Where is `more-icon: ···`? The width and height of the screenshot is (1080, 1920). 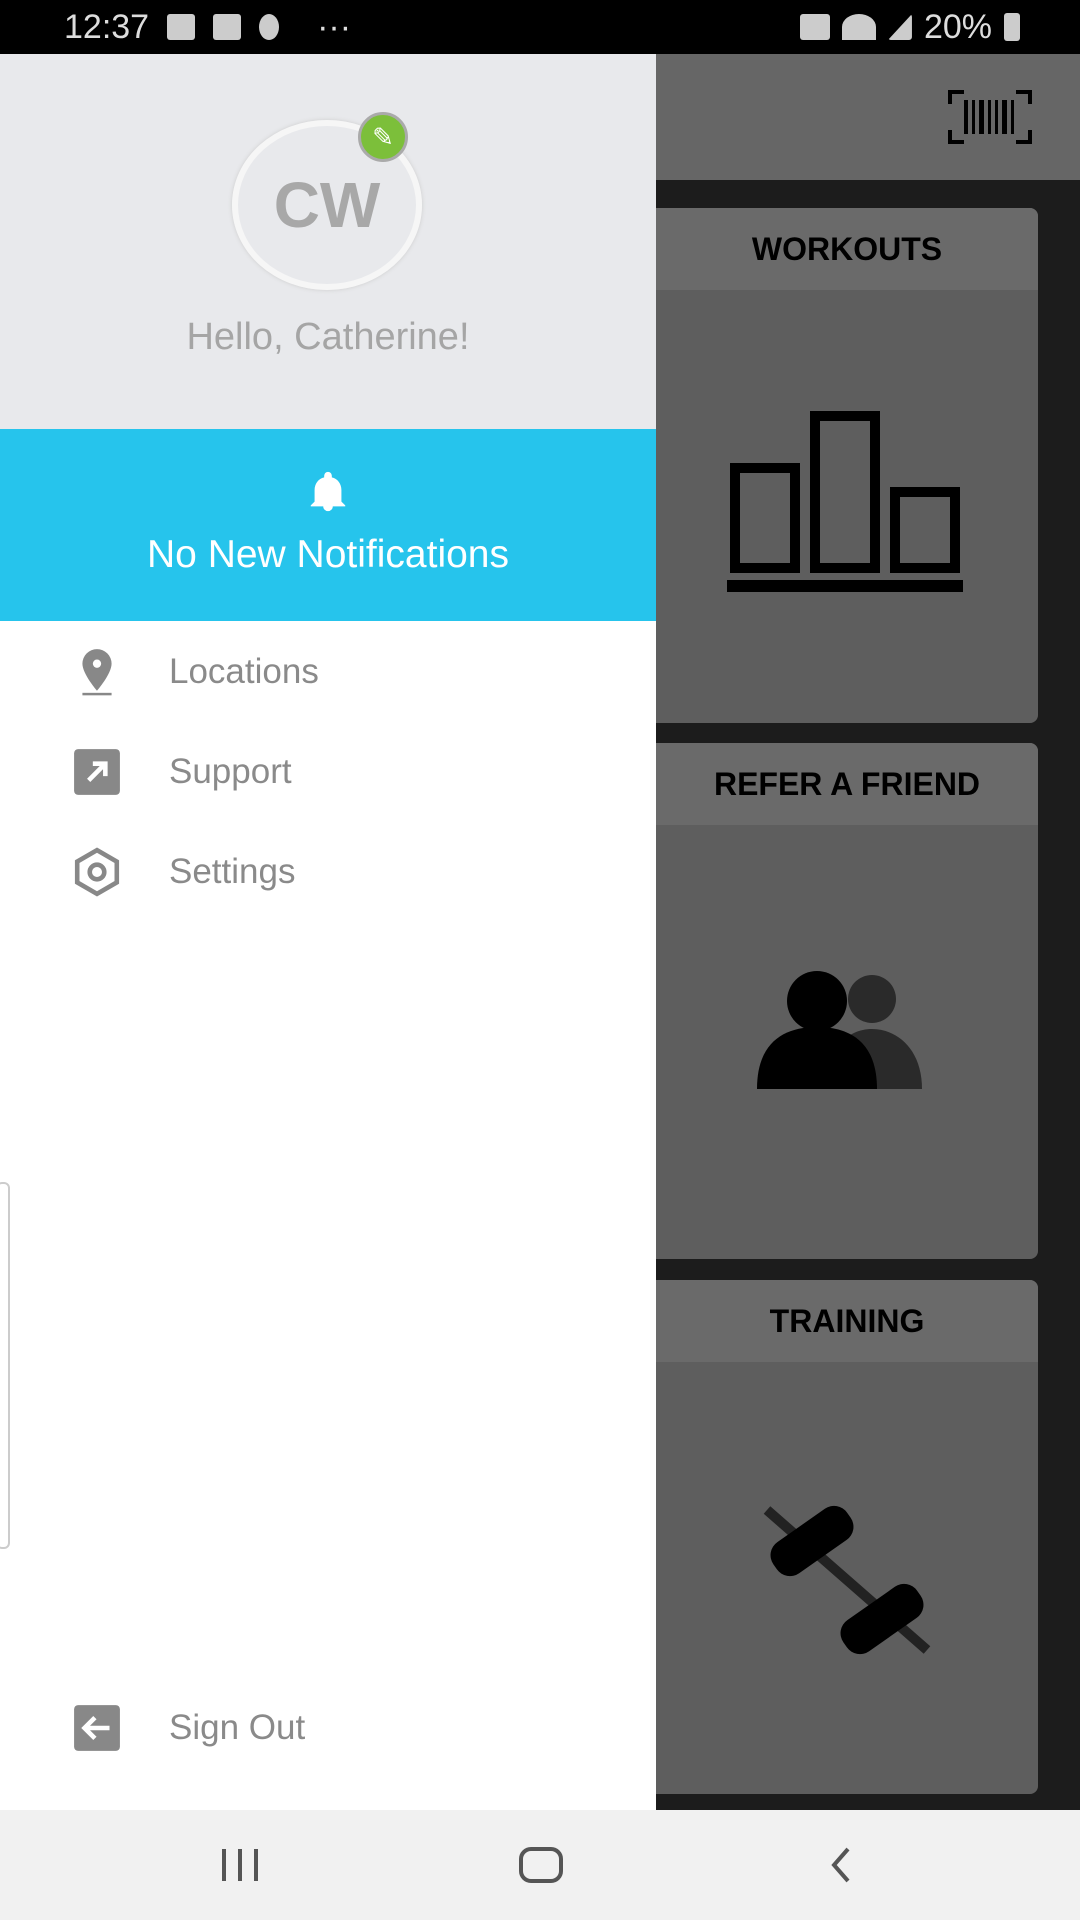
more-icon: ··· is located at coordinates (334, 26).